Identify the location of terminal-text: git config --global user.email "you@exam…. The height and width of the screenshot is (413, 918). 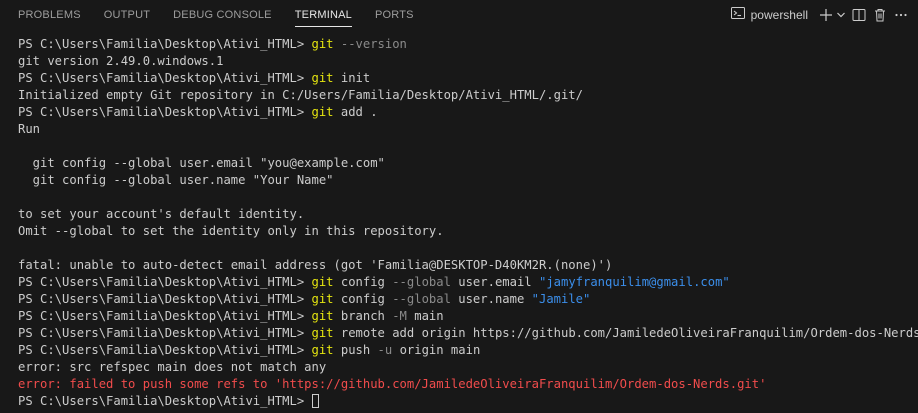
(201, 163).